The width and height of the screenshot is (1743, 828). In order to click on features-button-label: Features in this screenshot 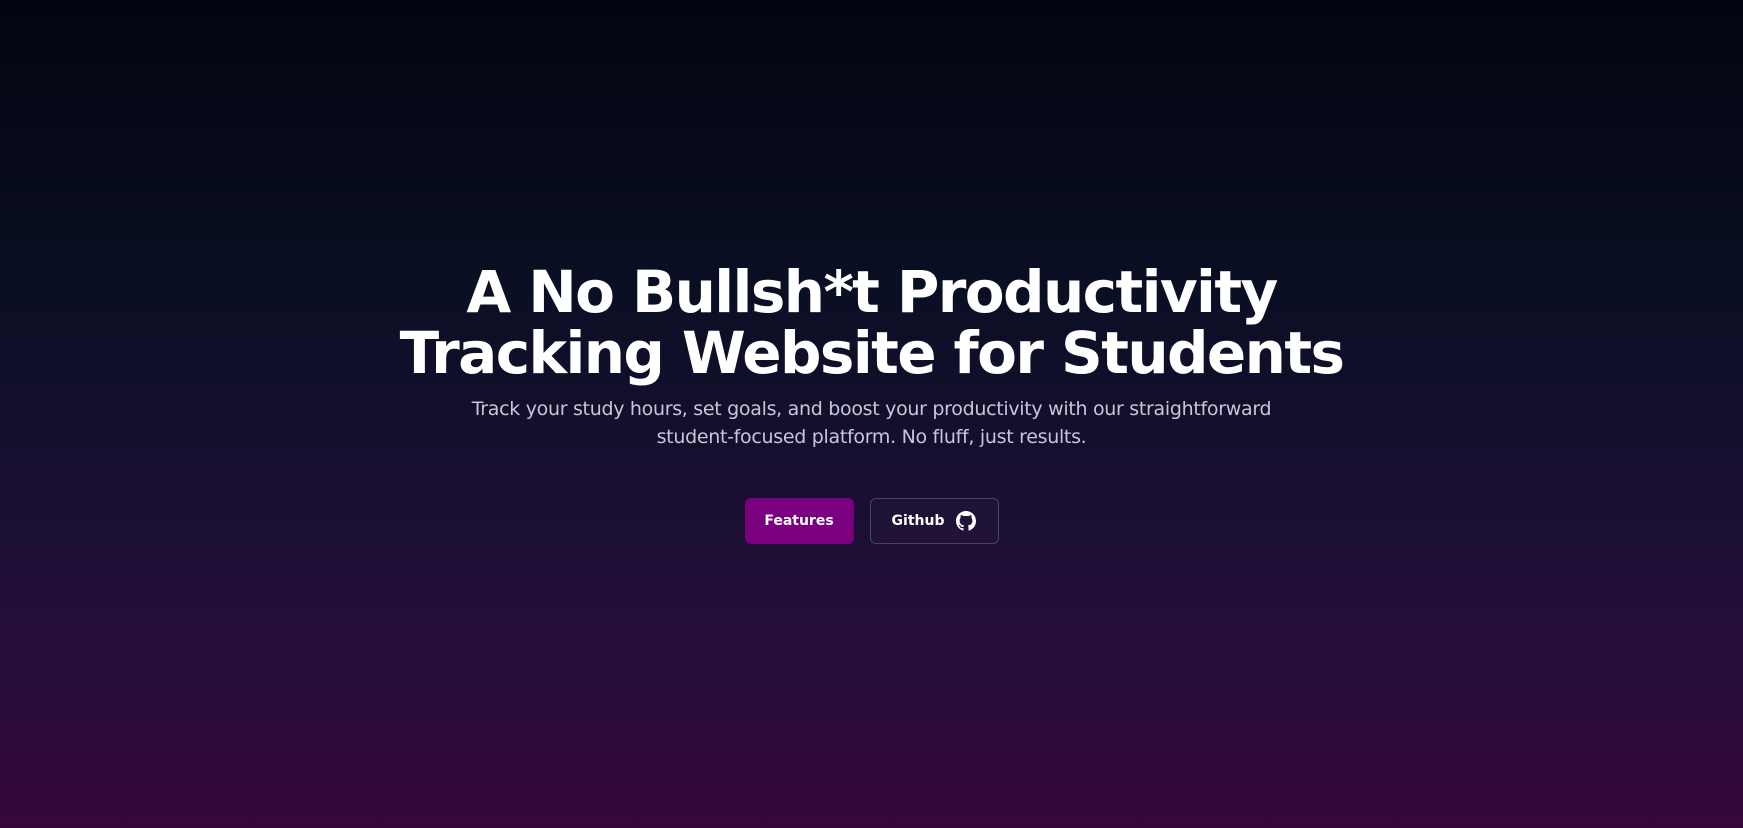, I will do `click(799, 521)`.